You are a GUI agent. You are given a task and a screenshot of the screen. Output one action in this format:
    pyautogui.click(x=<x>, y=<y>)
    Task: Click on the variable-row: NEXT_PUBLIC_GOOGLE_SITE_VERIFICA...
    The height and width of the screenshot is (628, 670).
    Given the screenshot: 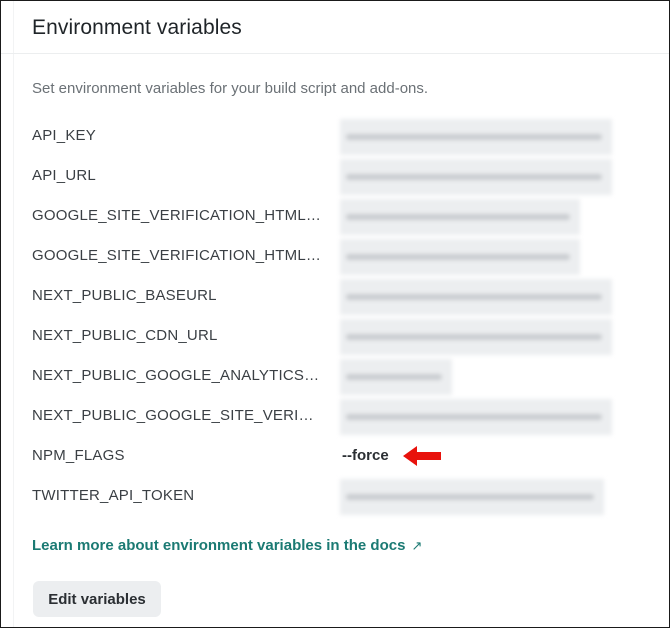 What is the action you would take?
    pyautogui.click(x=335, y=417)
    